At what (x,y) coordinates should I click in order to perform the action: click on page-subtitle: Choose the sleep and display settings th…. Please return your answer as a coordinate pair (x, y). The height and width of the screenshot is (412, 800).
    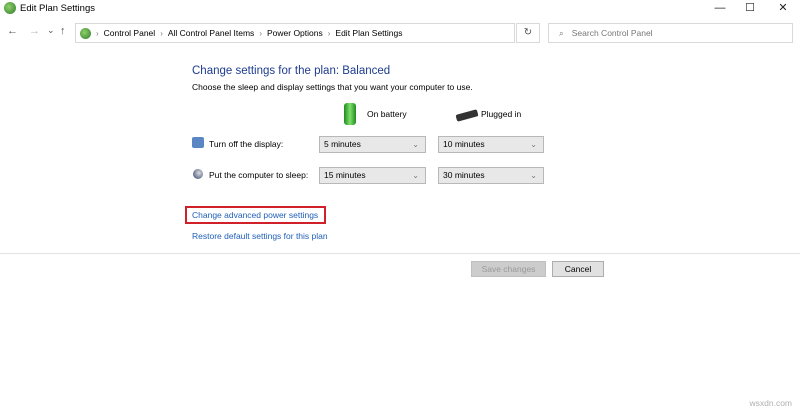
    Looking at the image, I should click on (332, 87).